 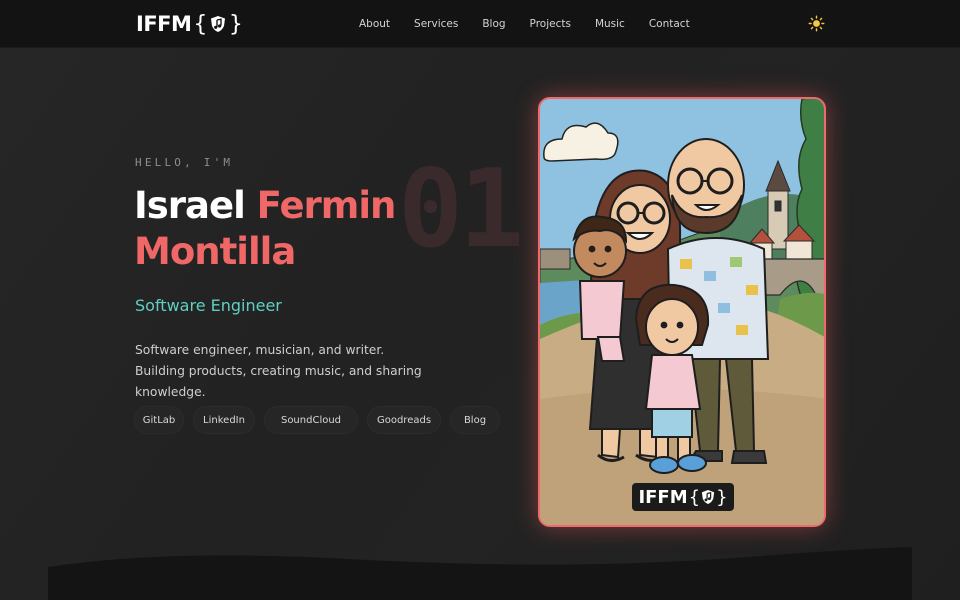 I want to click on badge-brace-open: {, so click(x=694, y=497).